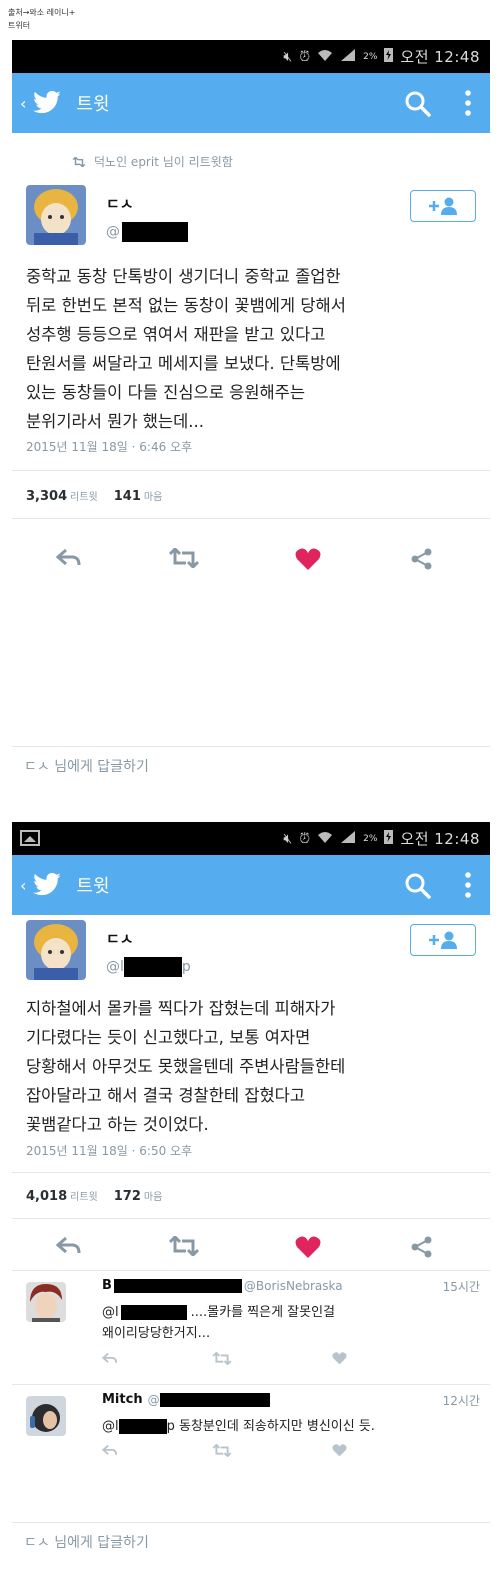 The image size is (500, 1590). I want to click on tweet-stats: 4,018 리트윗 172 마음, so click(94, 1196).